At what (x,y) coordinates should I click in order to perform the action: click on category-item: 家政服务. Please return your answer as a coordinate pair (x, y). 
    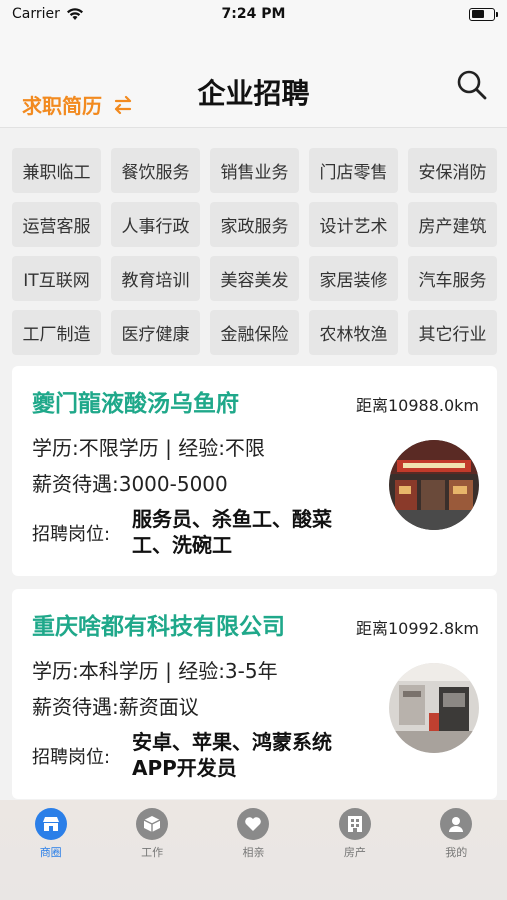
    Looking at the image, I should click on (254, 224).